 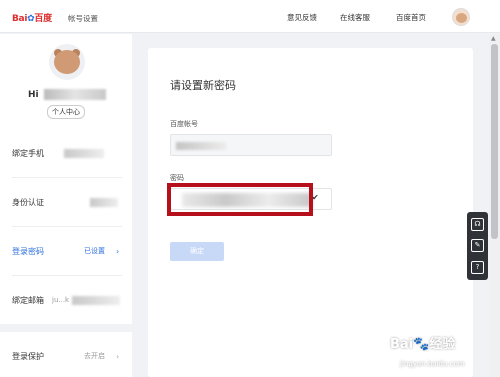 I want to click on nav-baidu-home: 百度首页, so click(x=411, y=17).